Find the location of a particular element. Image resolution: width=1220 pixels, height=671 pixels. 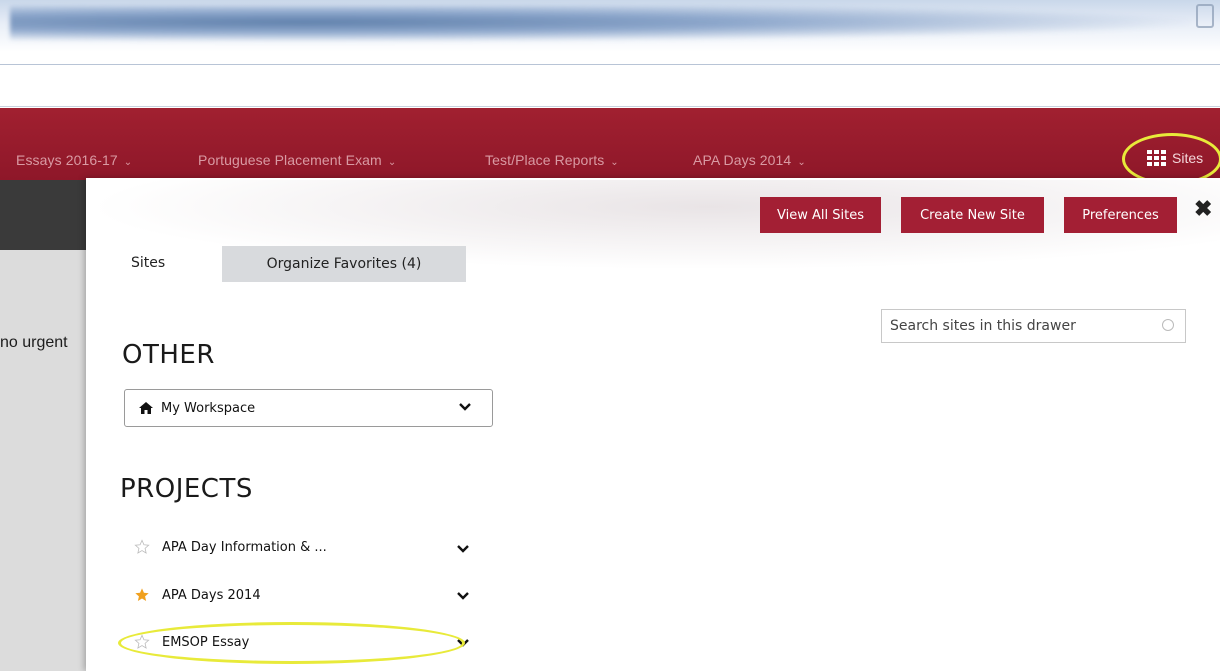

nav-tab-apa-days: APA Days 2014 ⌄ is located at coordinates (749, 160).